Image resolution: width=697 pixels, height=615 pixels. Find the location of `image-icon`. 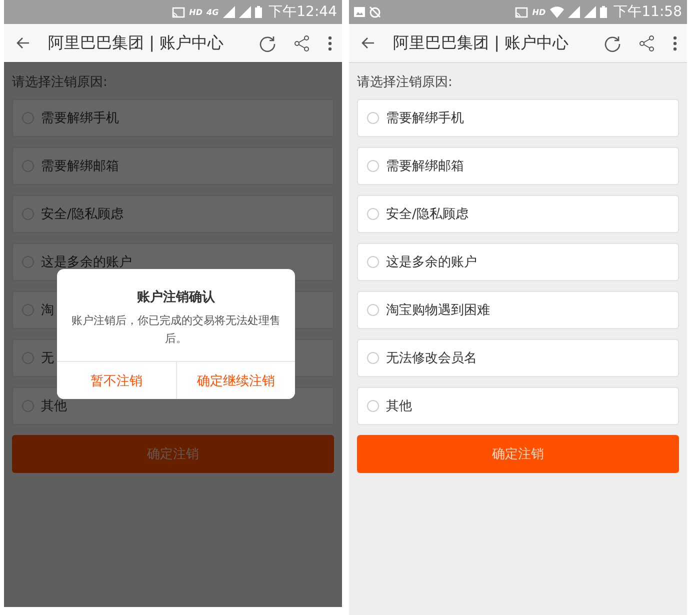

image-icon is located at coordinates (359, 12).